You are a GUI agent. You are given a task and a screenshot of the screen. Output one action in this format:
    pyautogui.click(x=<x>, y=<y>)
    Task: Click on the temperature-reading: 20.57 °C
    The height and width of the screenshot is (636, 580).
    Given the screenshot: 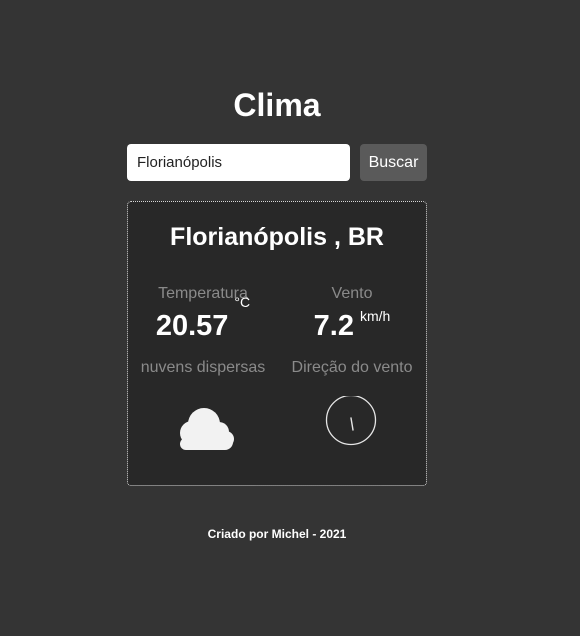 What is the action you would take?
    pyautogui.click(x=203, y=319)
    